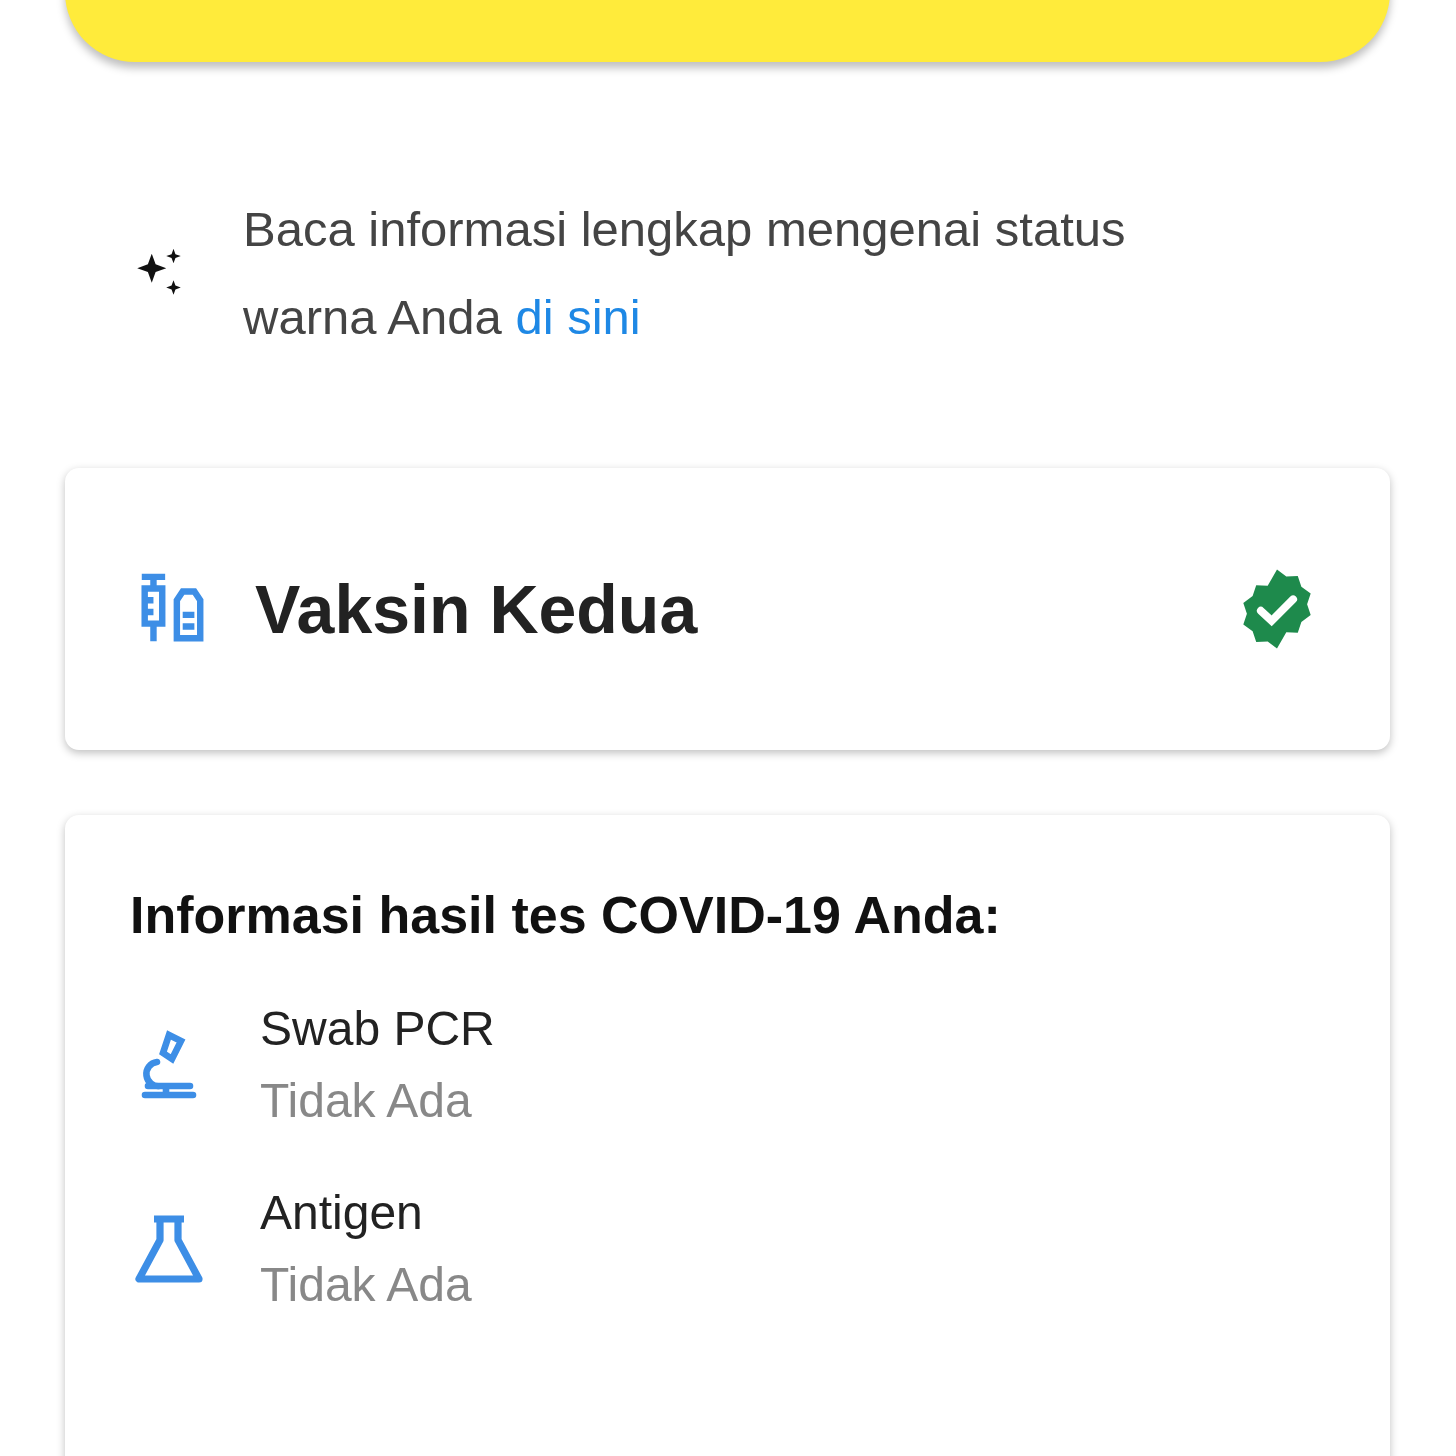  Describe the element at coordinates (342, 1213) in the screenshot. I see `test-name: Antigen` at that location.